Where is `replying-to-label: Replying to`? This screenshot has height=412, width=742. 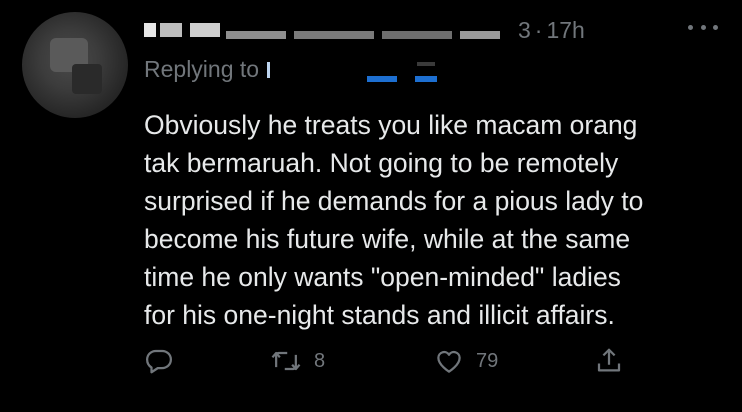 replying-to-label: Replying to is located at coordinates (202, 69).